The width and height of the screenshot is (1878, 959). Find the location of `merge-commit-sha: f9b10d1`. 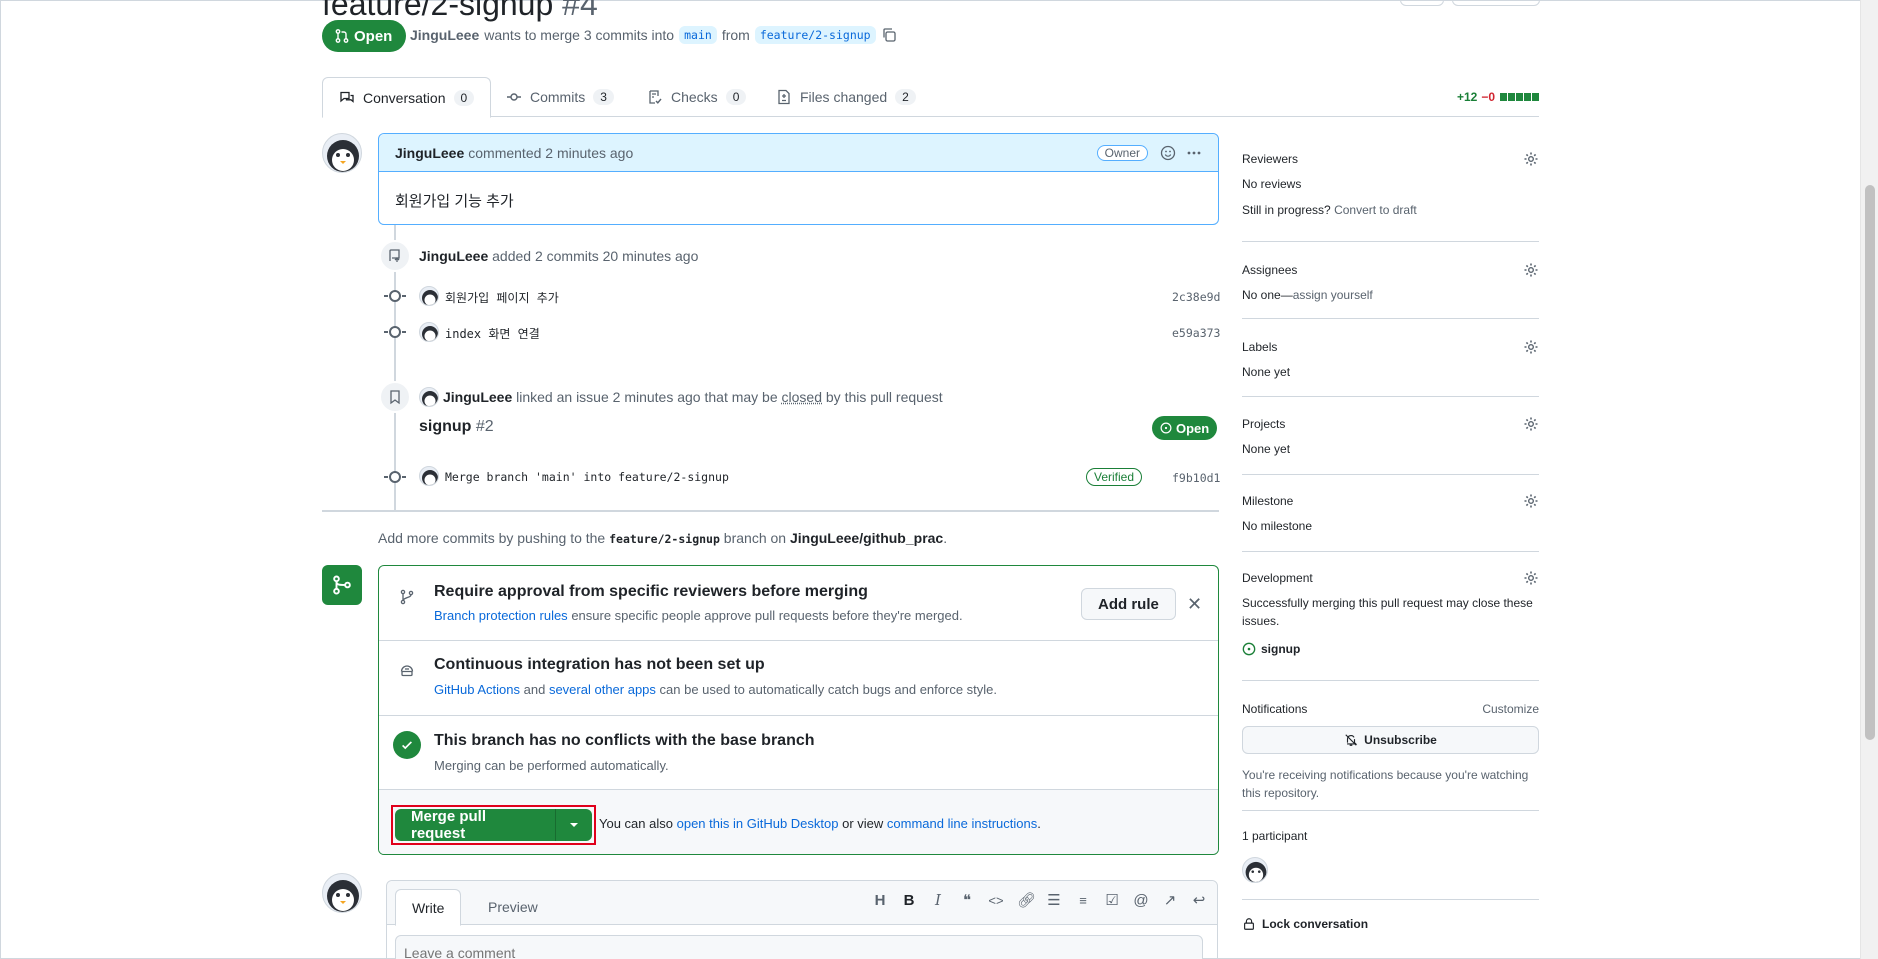

merge-commit-sha: f9b10d1 is located at coordinates (1196, 478).